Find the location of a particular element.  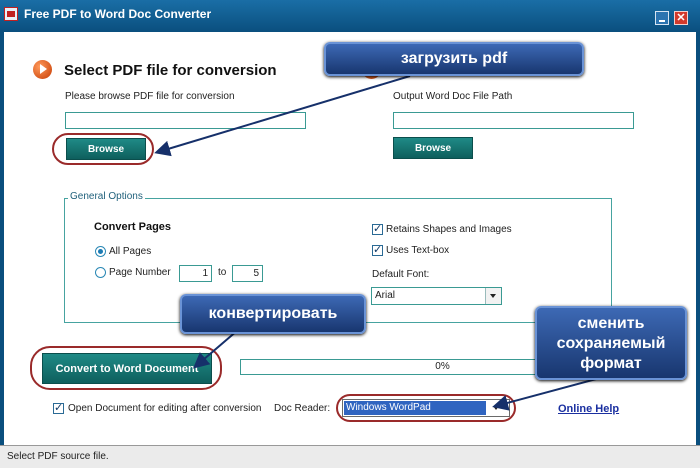

callout-format-line1: сменить is located at coordinates (611, 323).